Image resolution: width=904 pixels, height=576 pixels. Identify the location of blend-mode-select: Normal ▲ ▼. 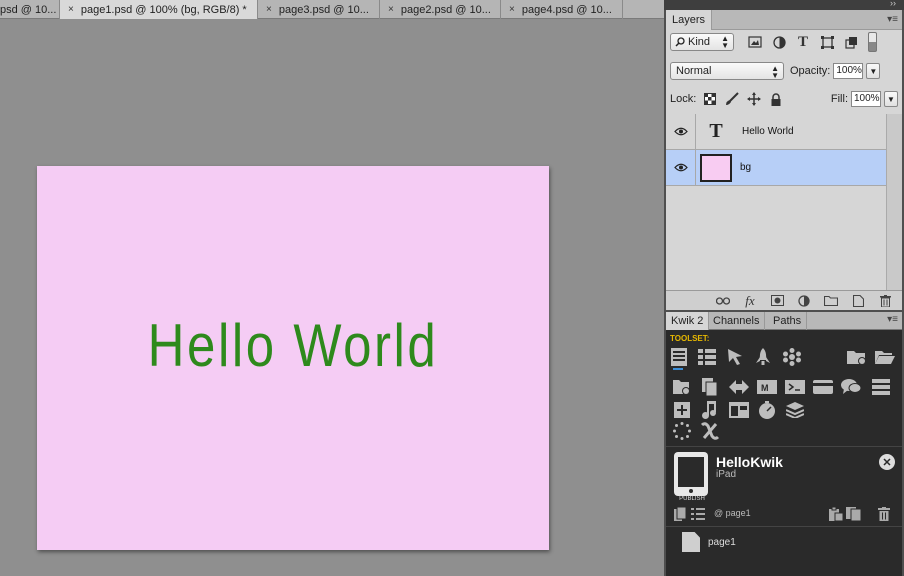
(727, 71).